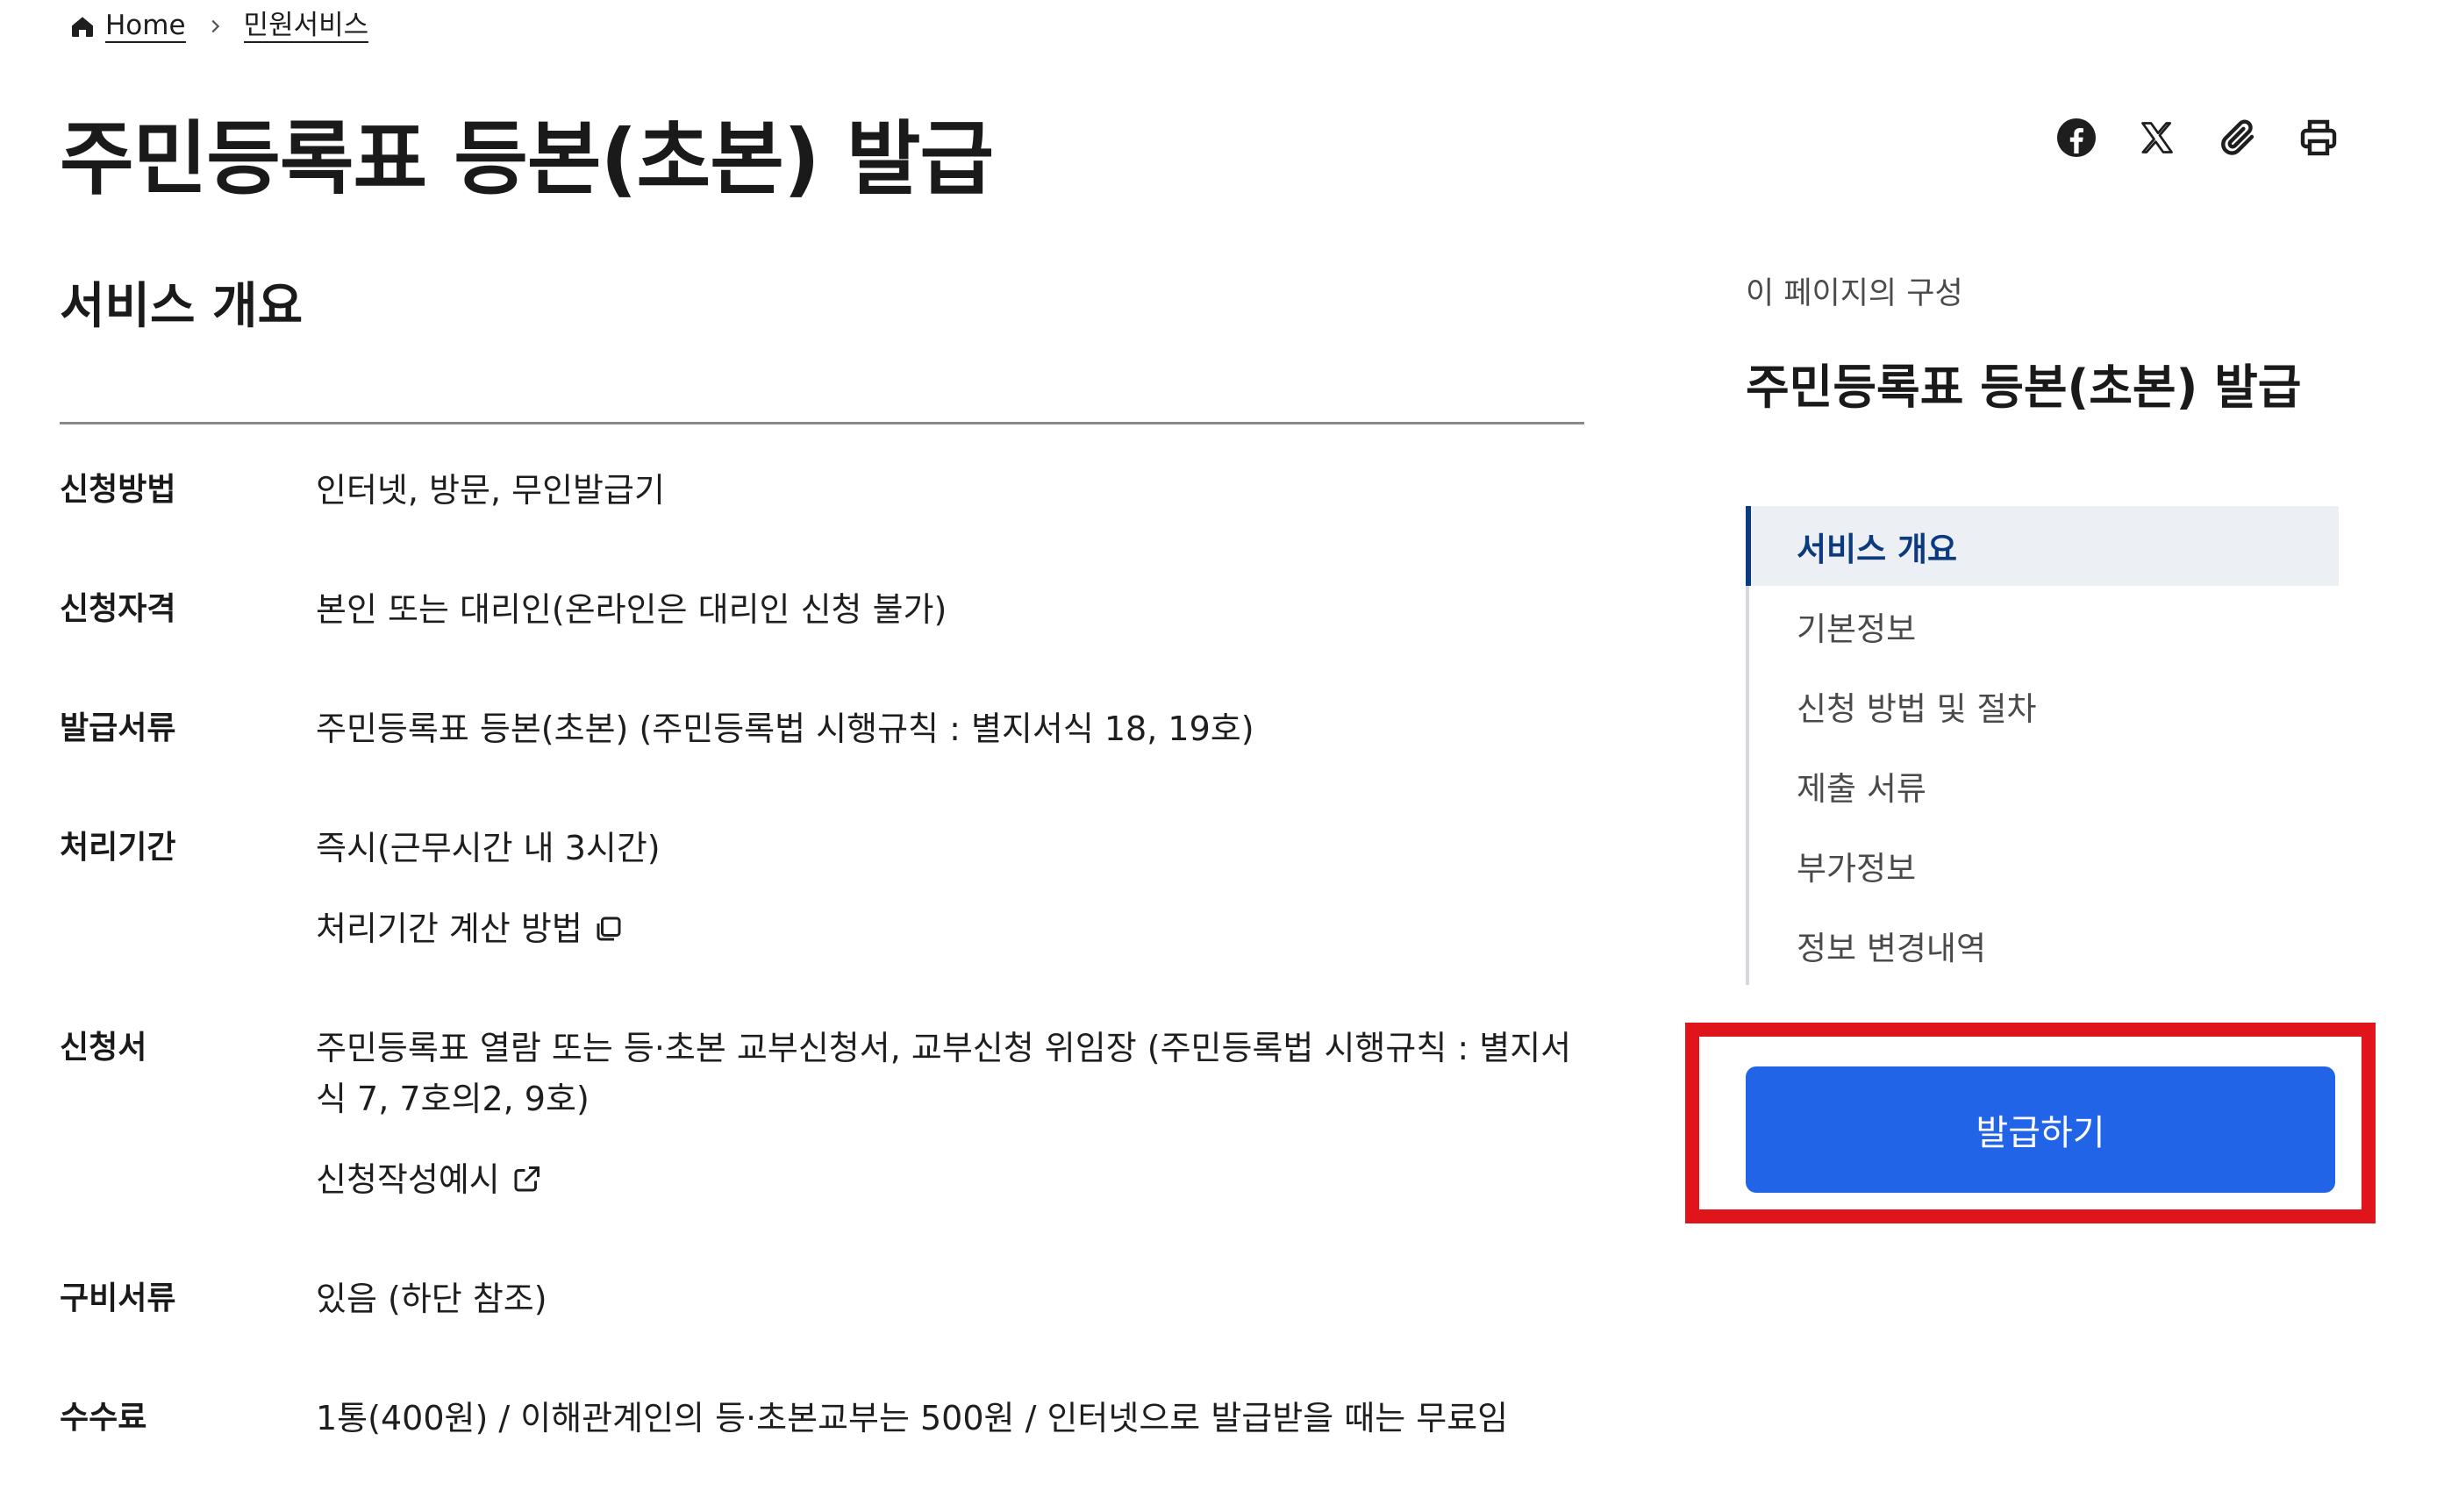  Describe the element at coordinates (118, 490) in the screenshot. I see `info-label: 신청방법` at that location.